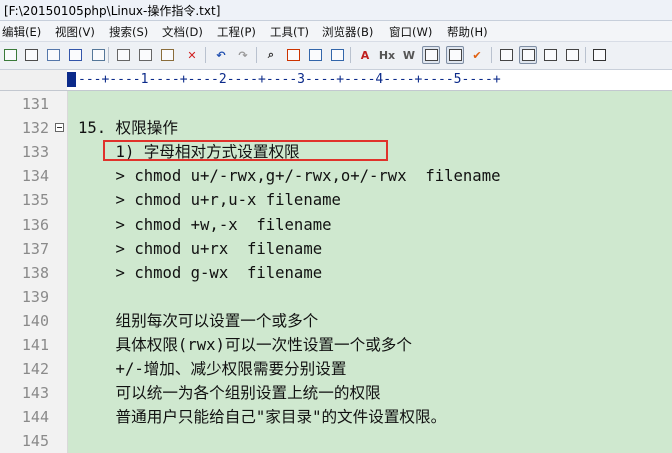 The width and height of the screenshot is (672, 453). I want to click on redo-icon-glyph: ↷, so click(243, 55).